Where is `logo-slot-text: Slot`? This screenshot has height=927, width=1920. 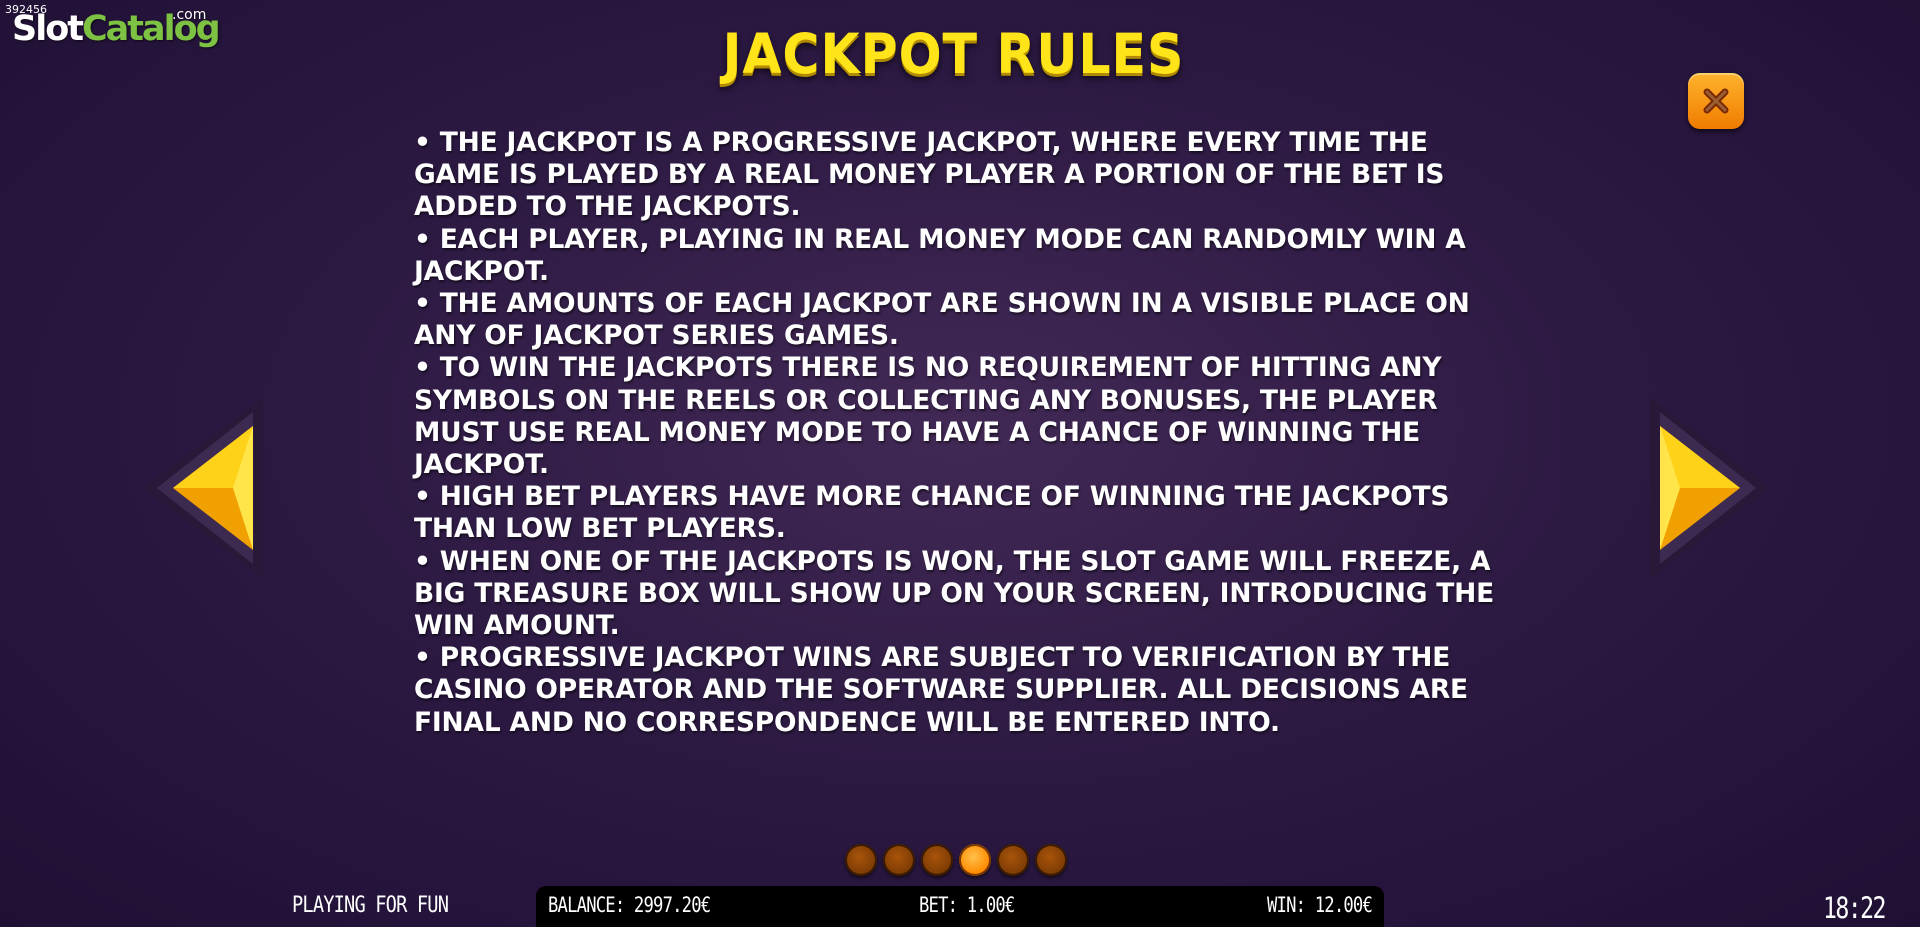
logo-slot-text: Slot is located at coordinates (48, 29).